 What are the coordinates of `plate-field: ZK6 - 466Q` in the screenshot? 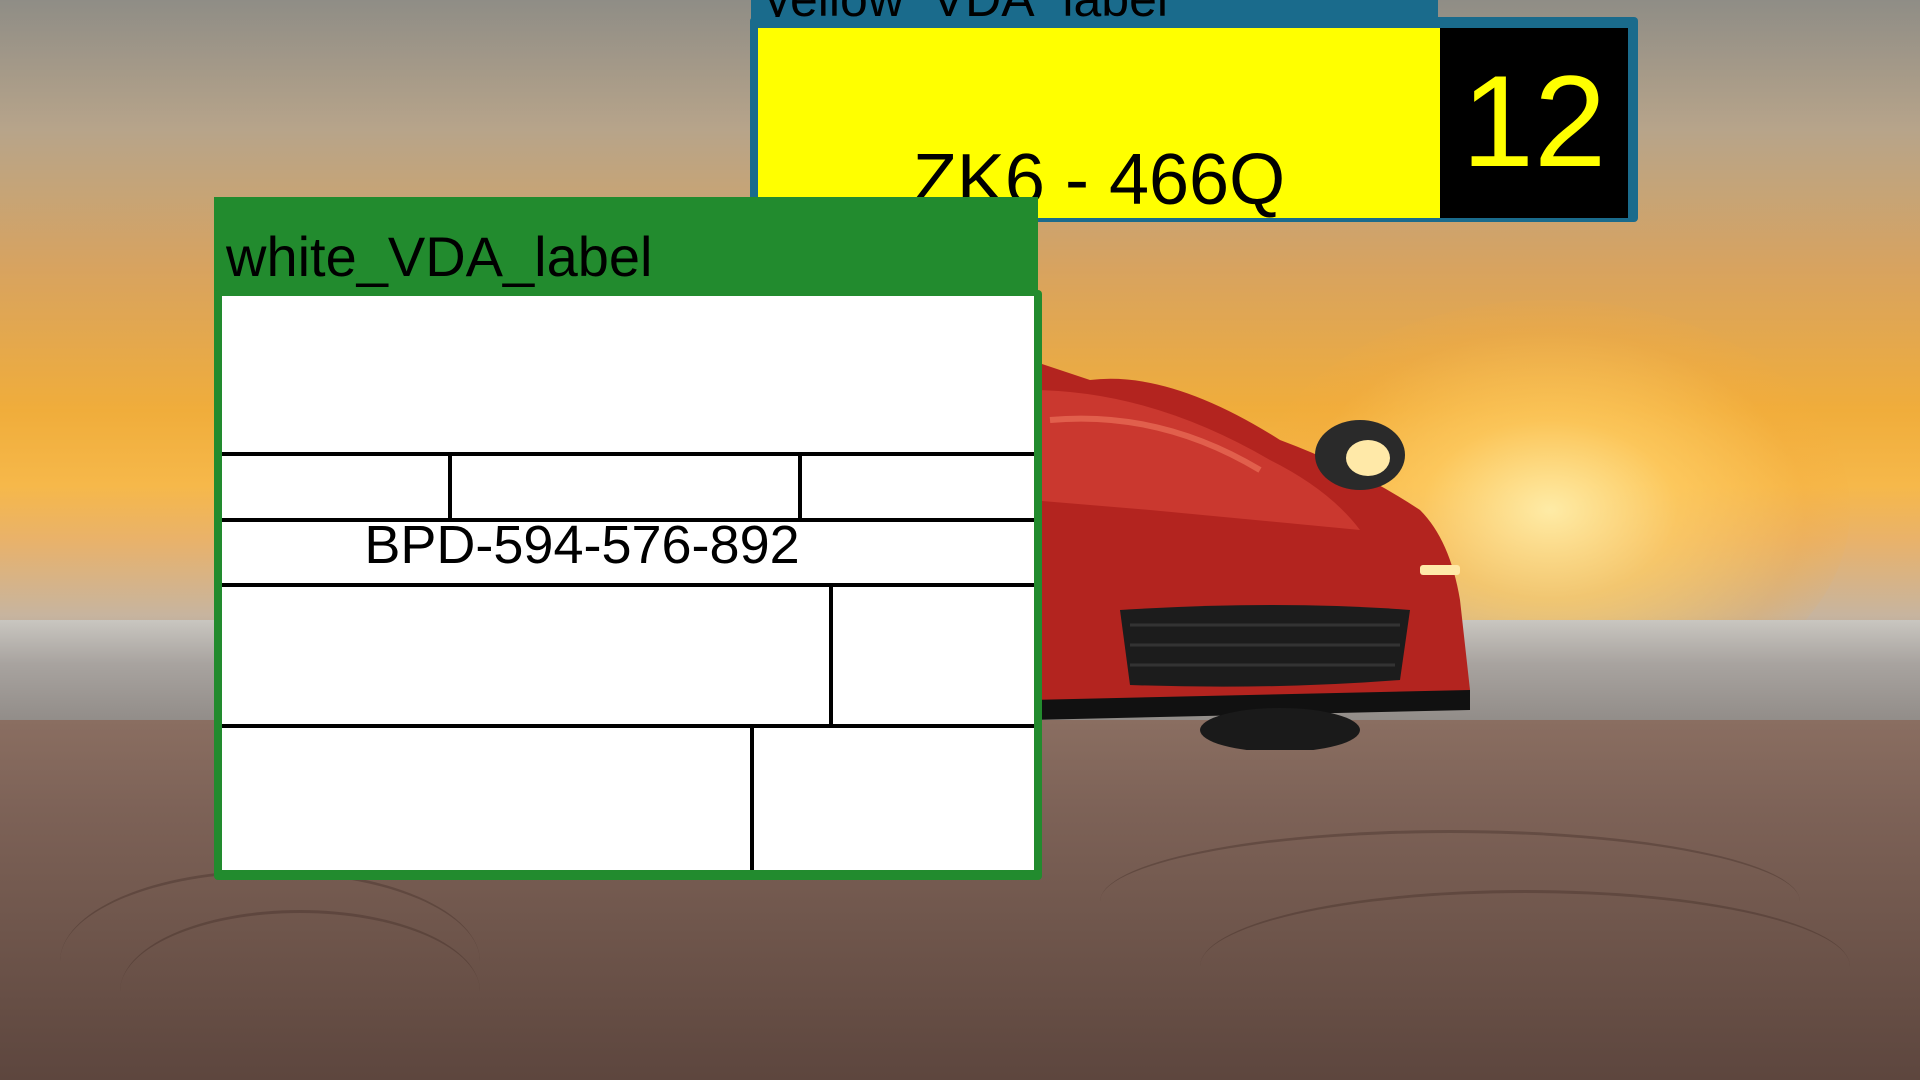 It's located at (1099, 123).